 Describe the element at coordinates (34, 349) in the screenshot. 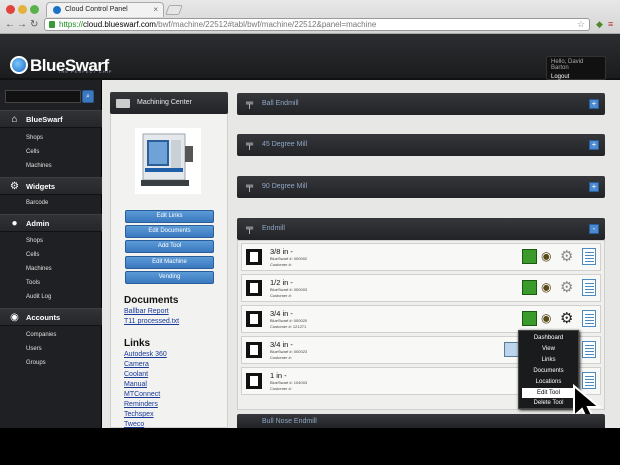

I see `sidebar-item-users: Users` at that location.